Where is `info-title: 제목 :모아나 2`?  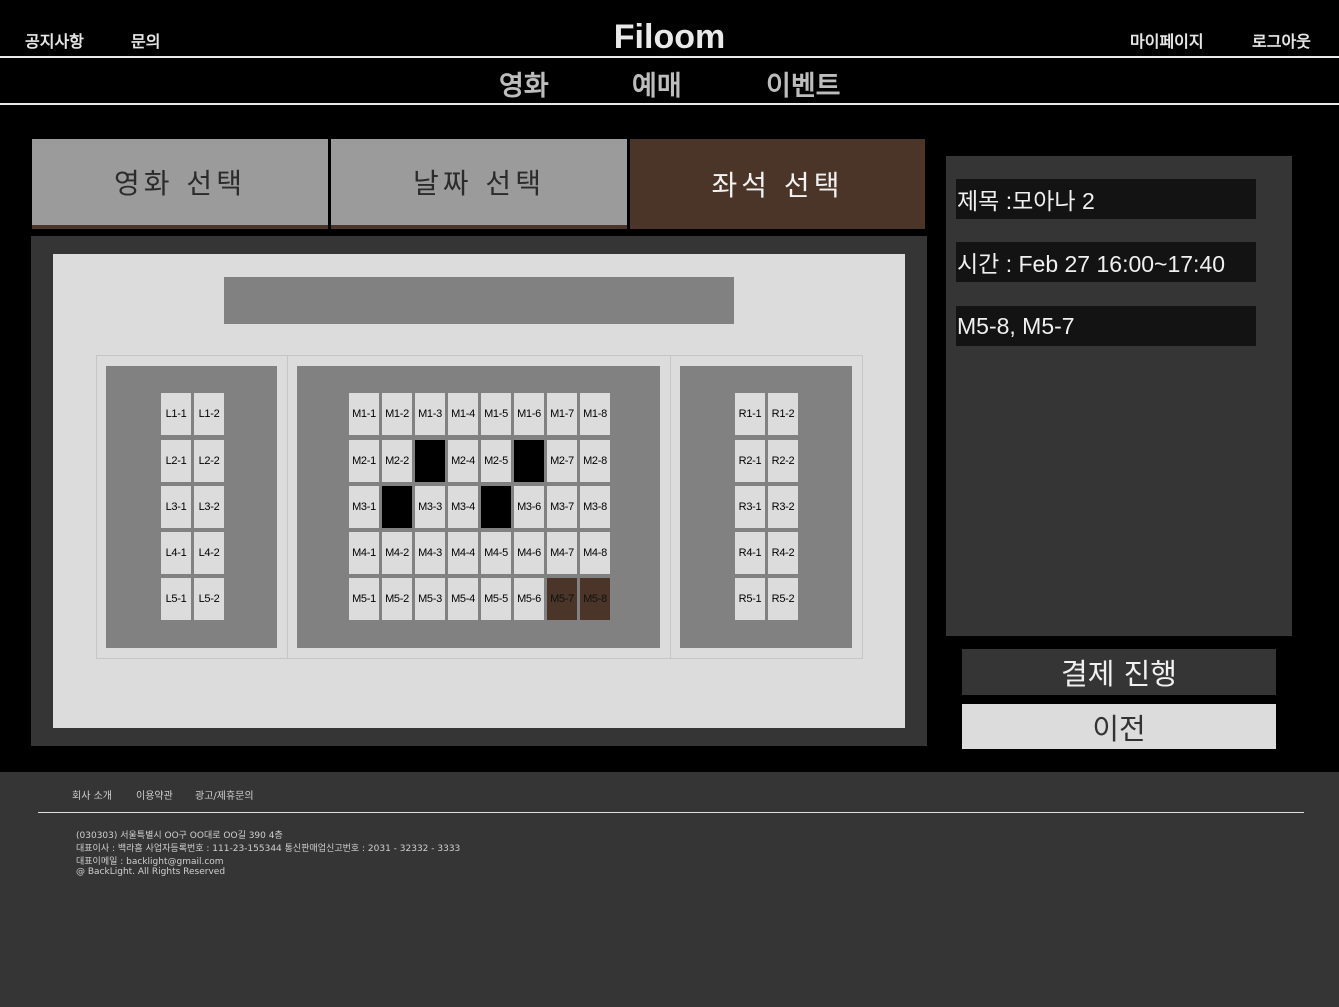
info-title: 제목 :모아나 2 is located at coordinates (1106, 199).